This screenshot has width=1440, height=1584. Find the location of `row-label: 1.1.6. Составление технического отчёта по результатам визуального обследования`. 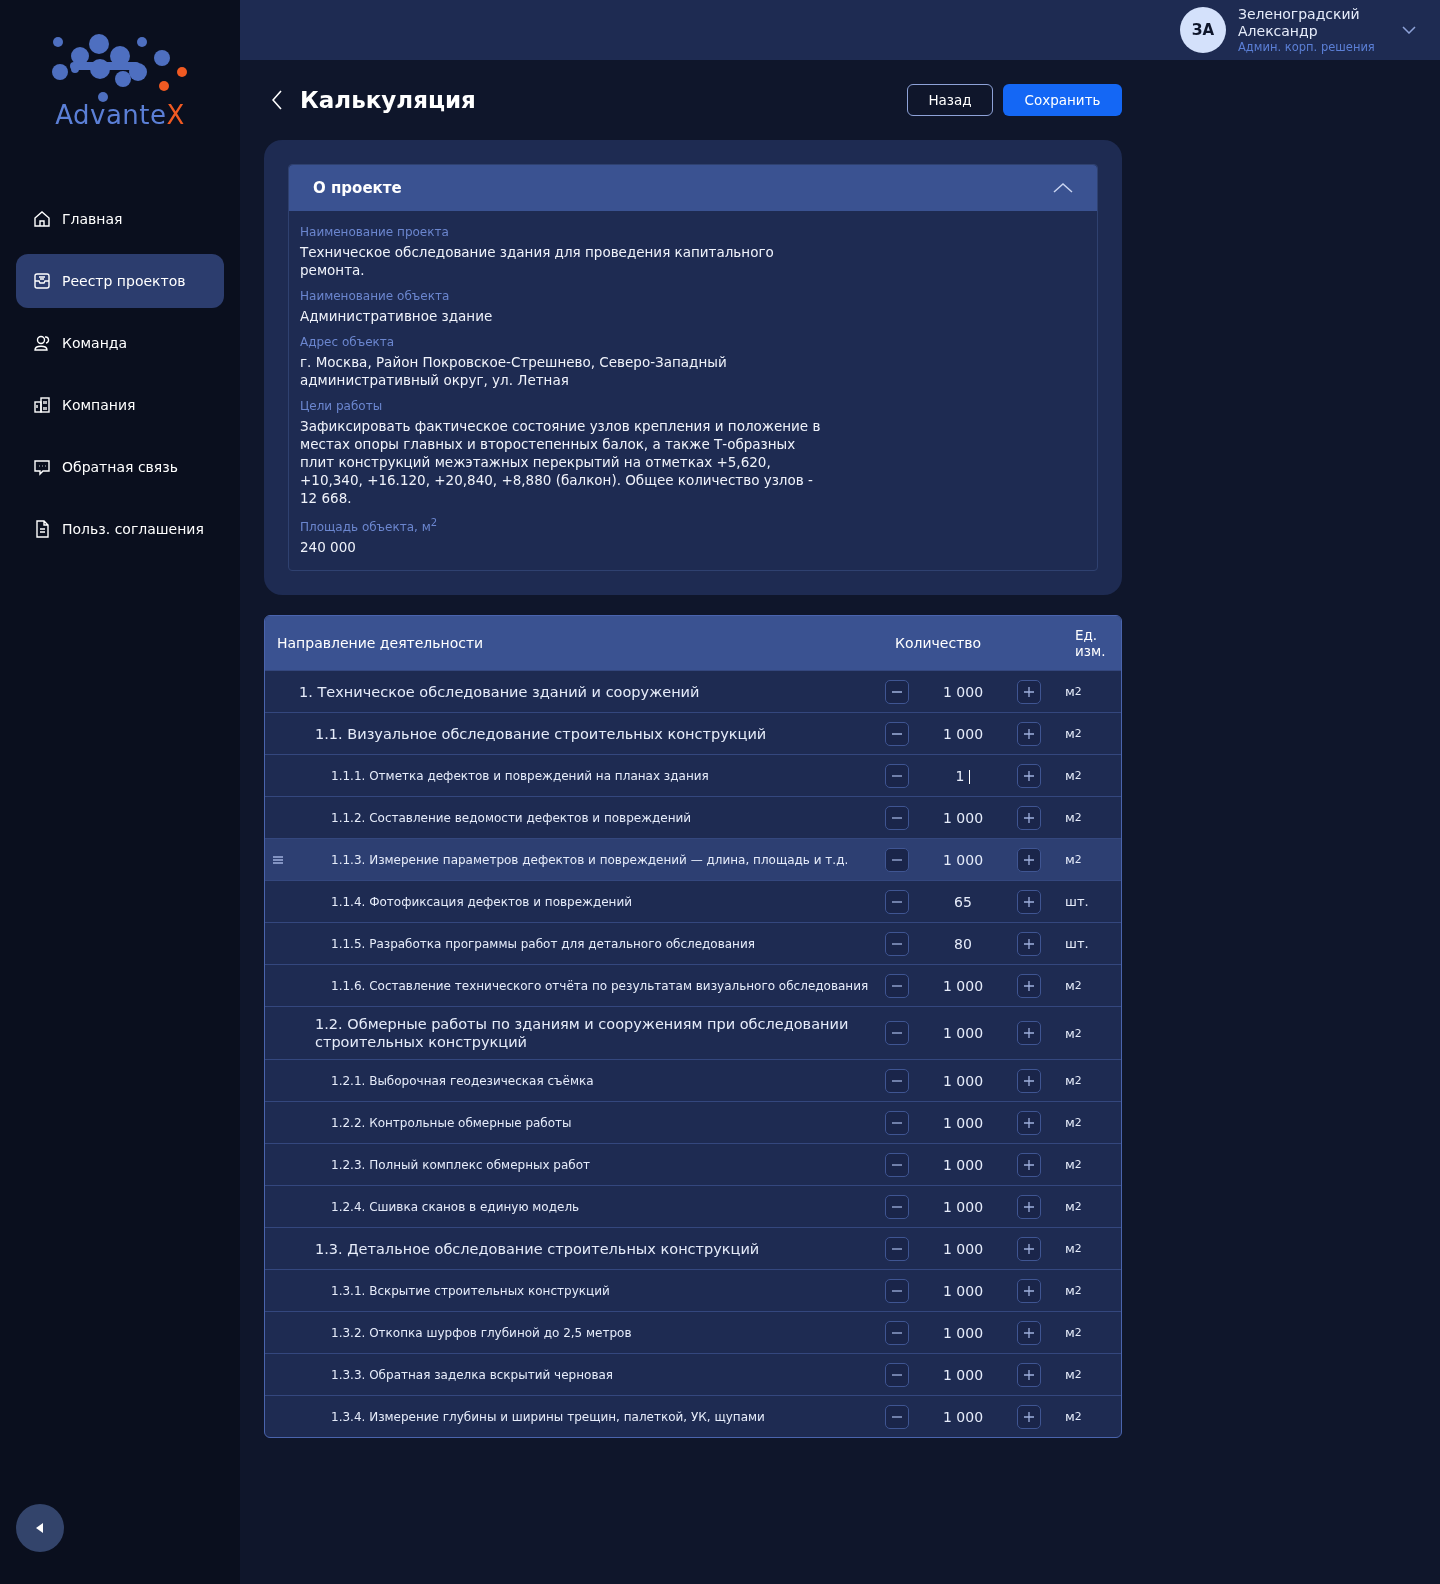

row-label: 1.1.6. Составление технического отчёта по результатам визуального обследования is located at coordinates (600, 986).